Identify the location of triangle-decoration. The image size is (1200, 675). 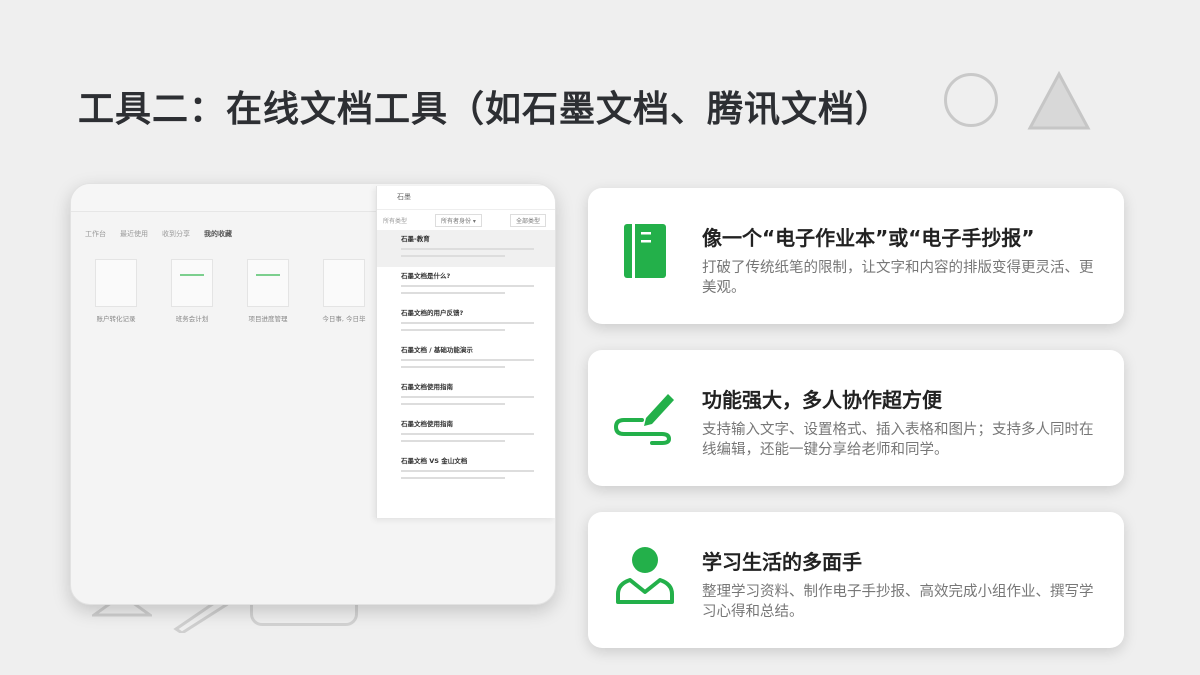
(1059, 100).